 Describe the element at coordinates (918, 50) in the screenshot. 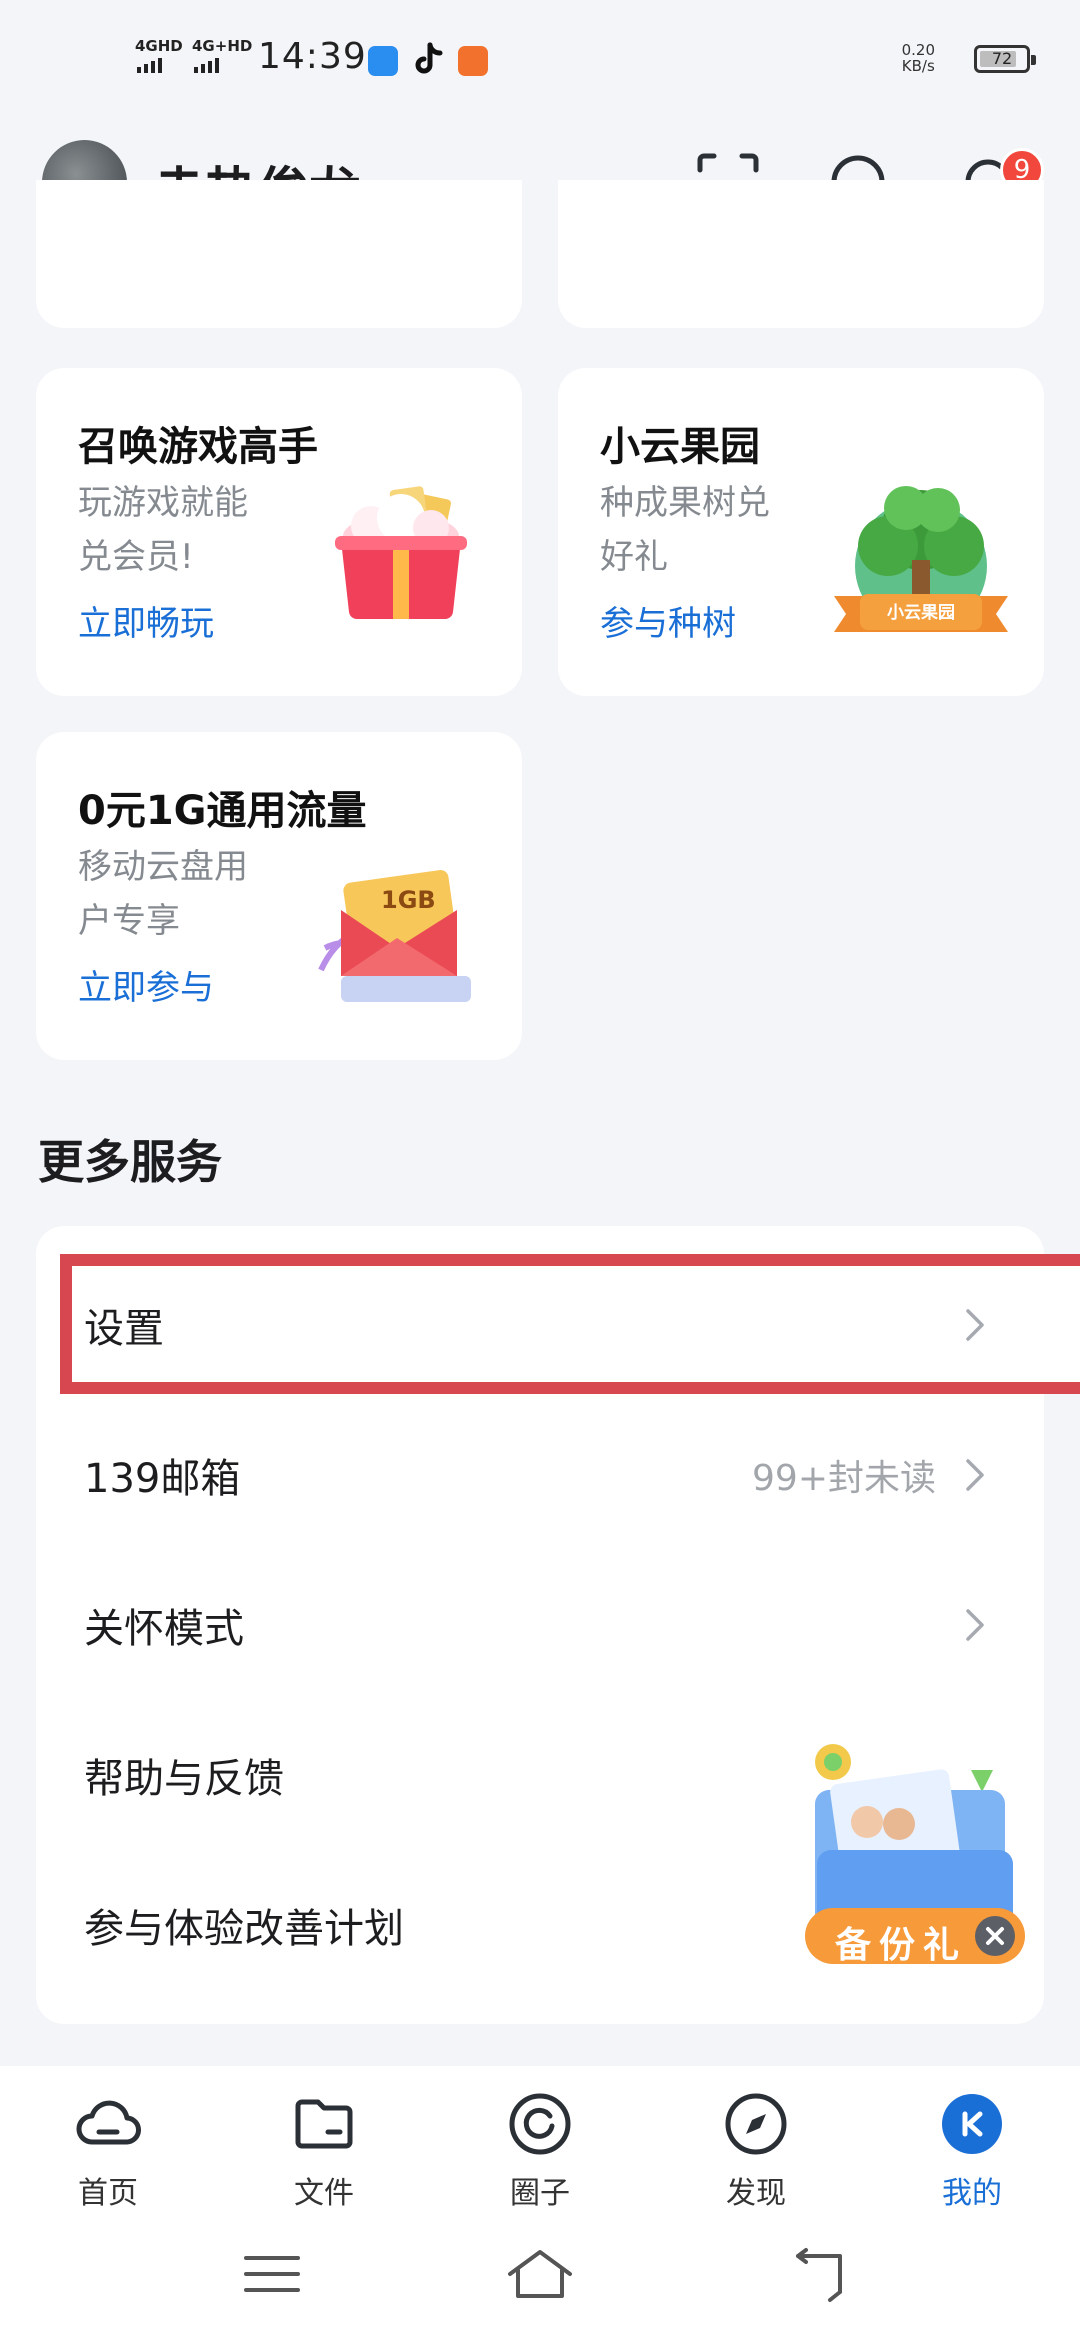

I see `network-speed-value: 0.20` at that location.